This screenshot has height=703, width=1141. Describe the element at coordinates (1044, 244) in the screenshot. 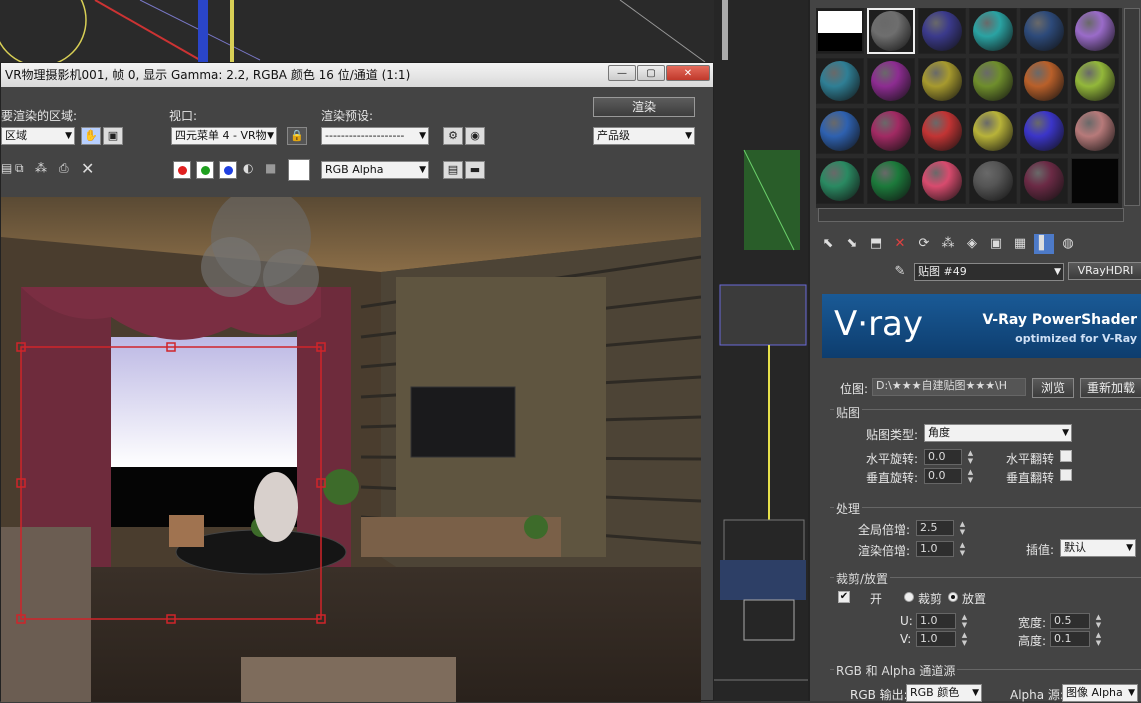

I see `go-to-parent-icon: ▌` at that location.